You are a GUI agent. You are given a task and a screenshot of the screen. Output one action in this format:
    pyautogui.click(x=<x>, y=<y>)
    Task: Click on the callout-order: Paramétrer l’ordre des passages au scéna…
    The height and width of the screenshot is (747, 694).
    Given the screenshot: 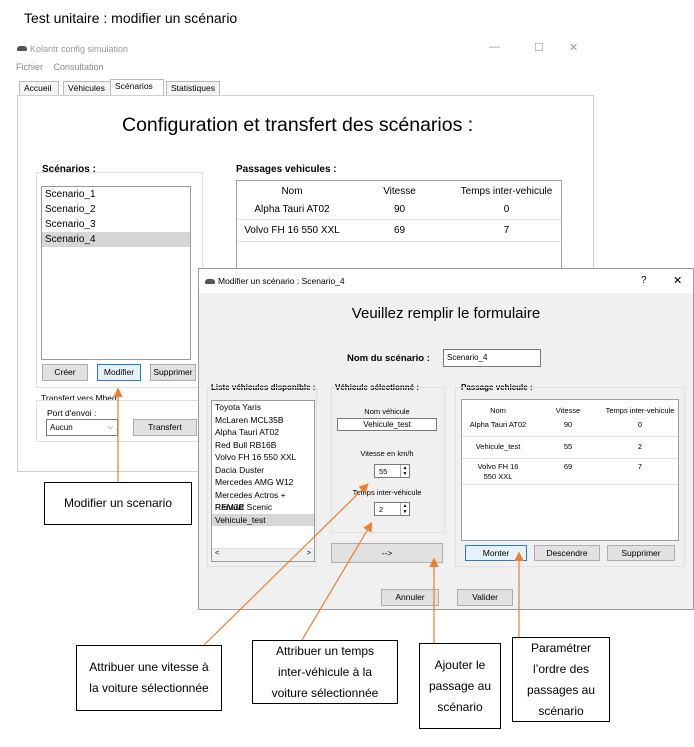 What is the action you would take?
    pyautogui.click(x=561, y=679)
    